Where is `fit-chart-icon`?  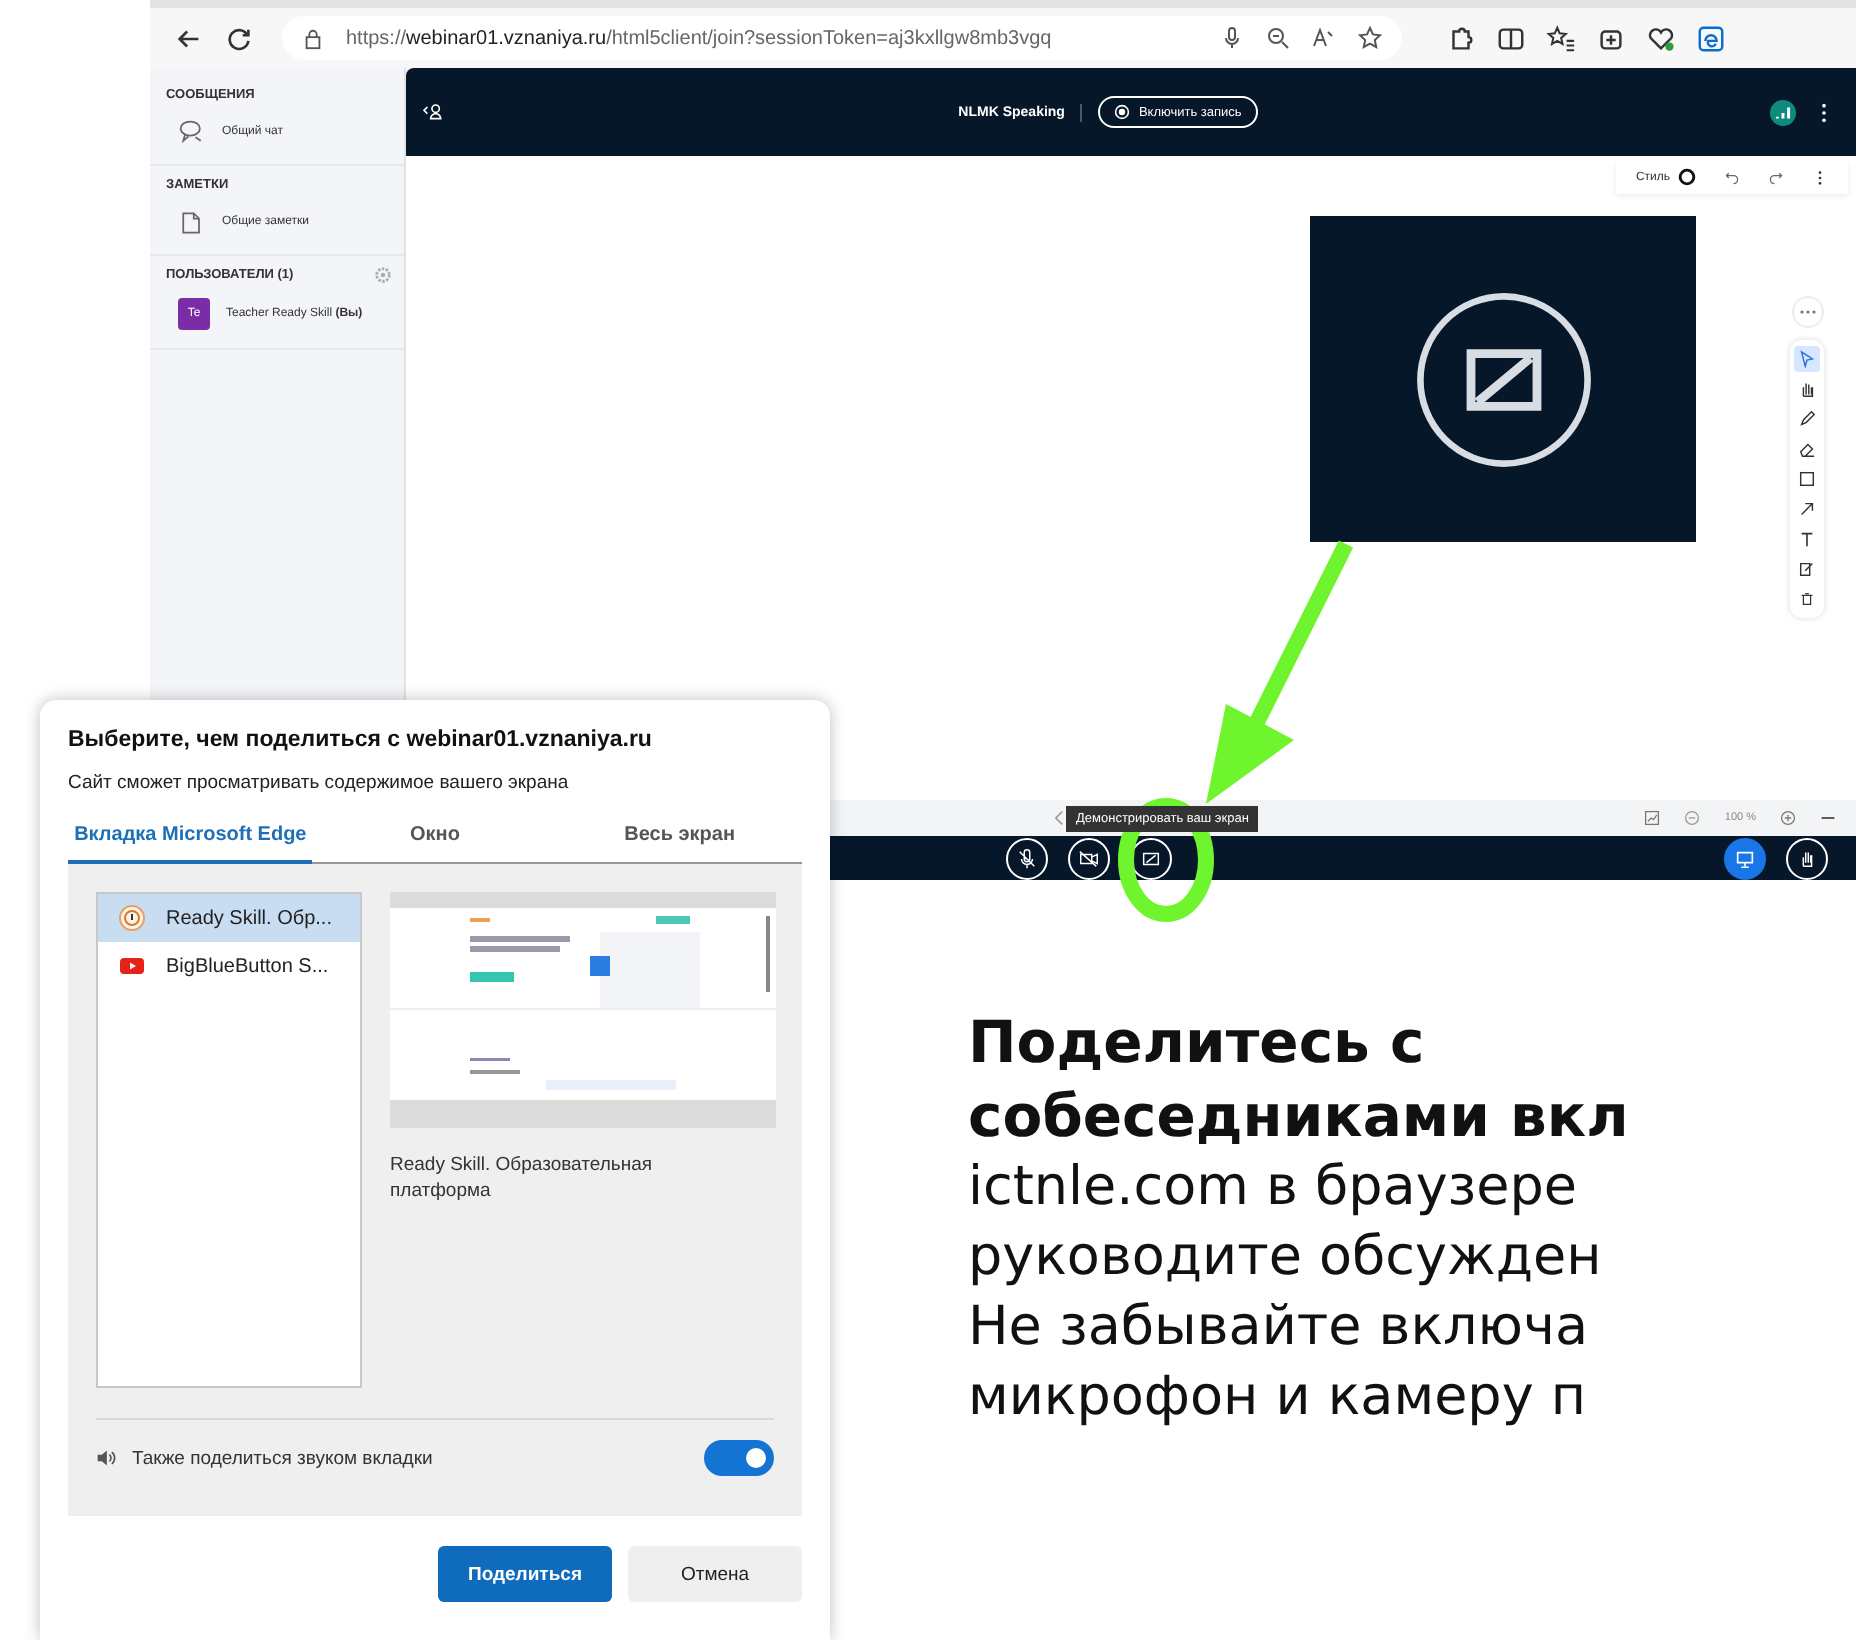
fit-chart-icon is located at coordinates (1652, 818).